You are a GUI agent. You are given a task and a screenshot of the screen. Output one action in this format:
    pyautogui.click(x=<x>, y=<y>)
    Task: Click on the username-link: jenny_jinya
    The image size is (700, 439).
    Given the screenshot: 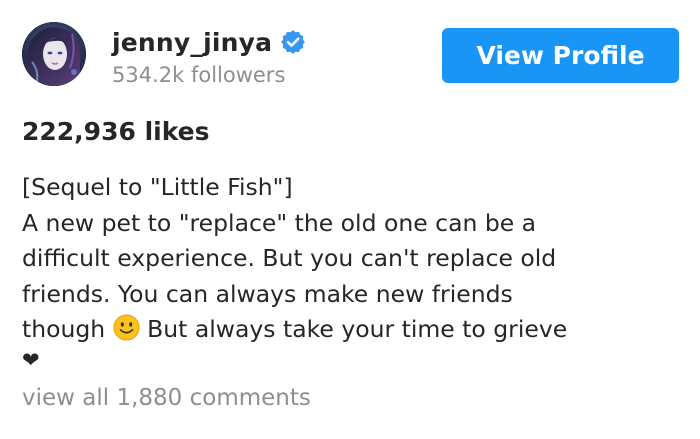 What is the action you would take?
    pyautogui.click(x=192, y=42)
    